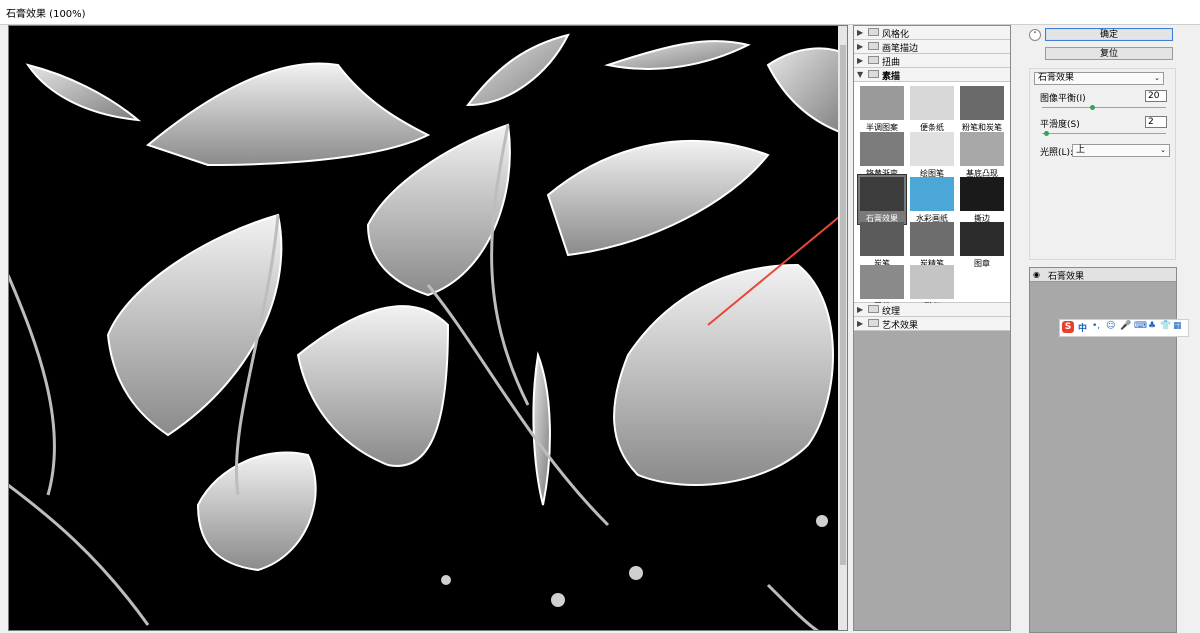 The width and height of the screenshot is (1200, 633). I want to click on light-label: 光照(L):, so click(1057, 153).